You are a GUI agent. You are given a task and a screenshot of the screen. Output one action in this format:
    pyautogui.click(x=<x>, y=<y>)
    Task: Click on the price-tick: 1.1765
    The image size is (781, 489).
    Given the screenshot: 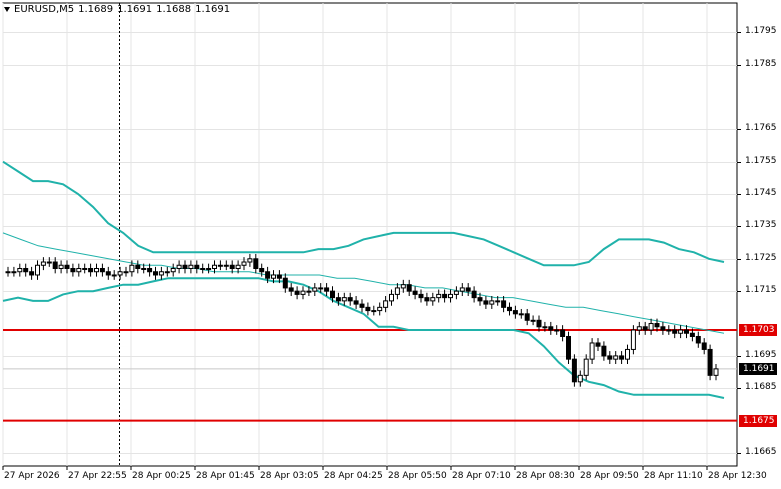 What is the action you would take?
    pyautogui.click(x=761, y=128)
    